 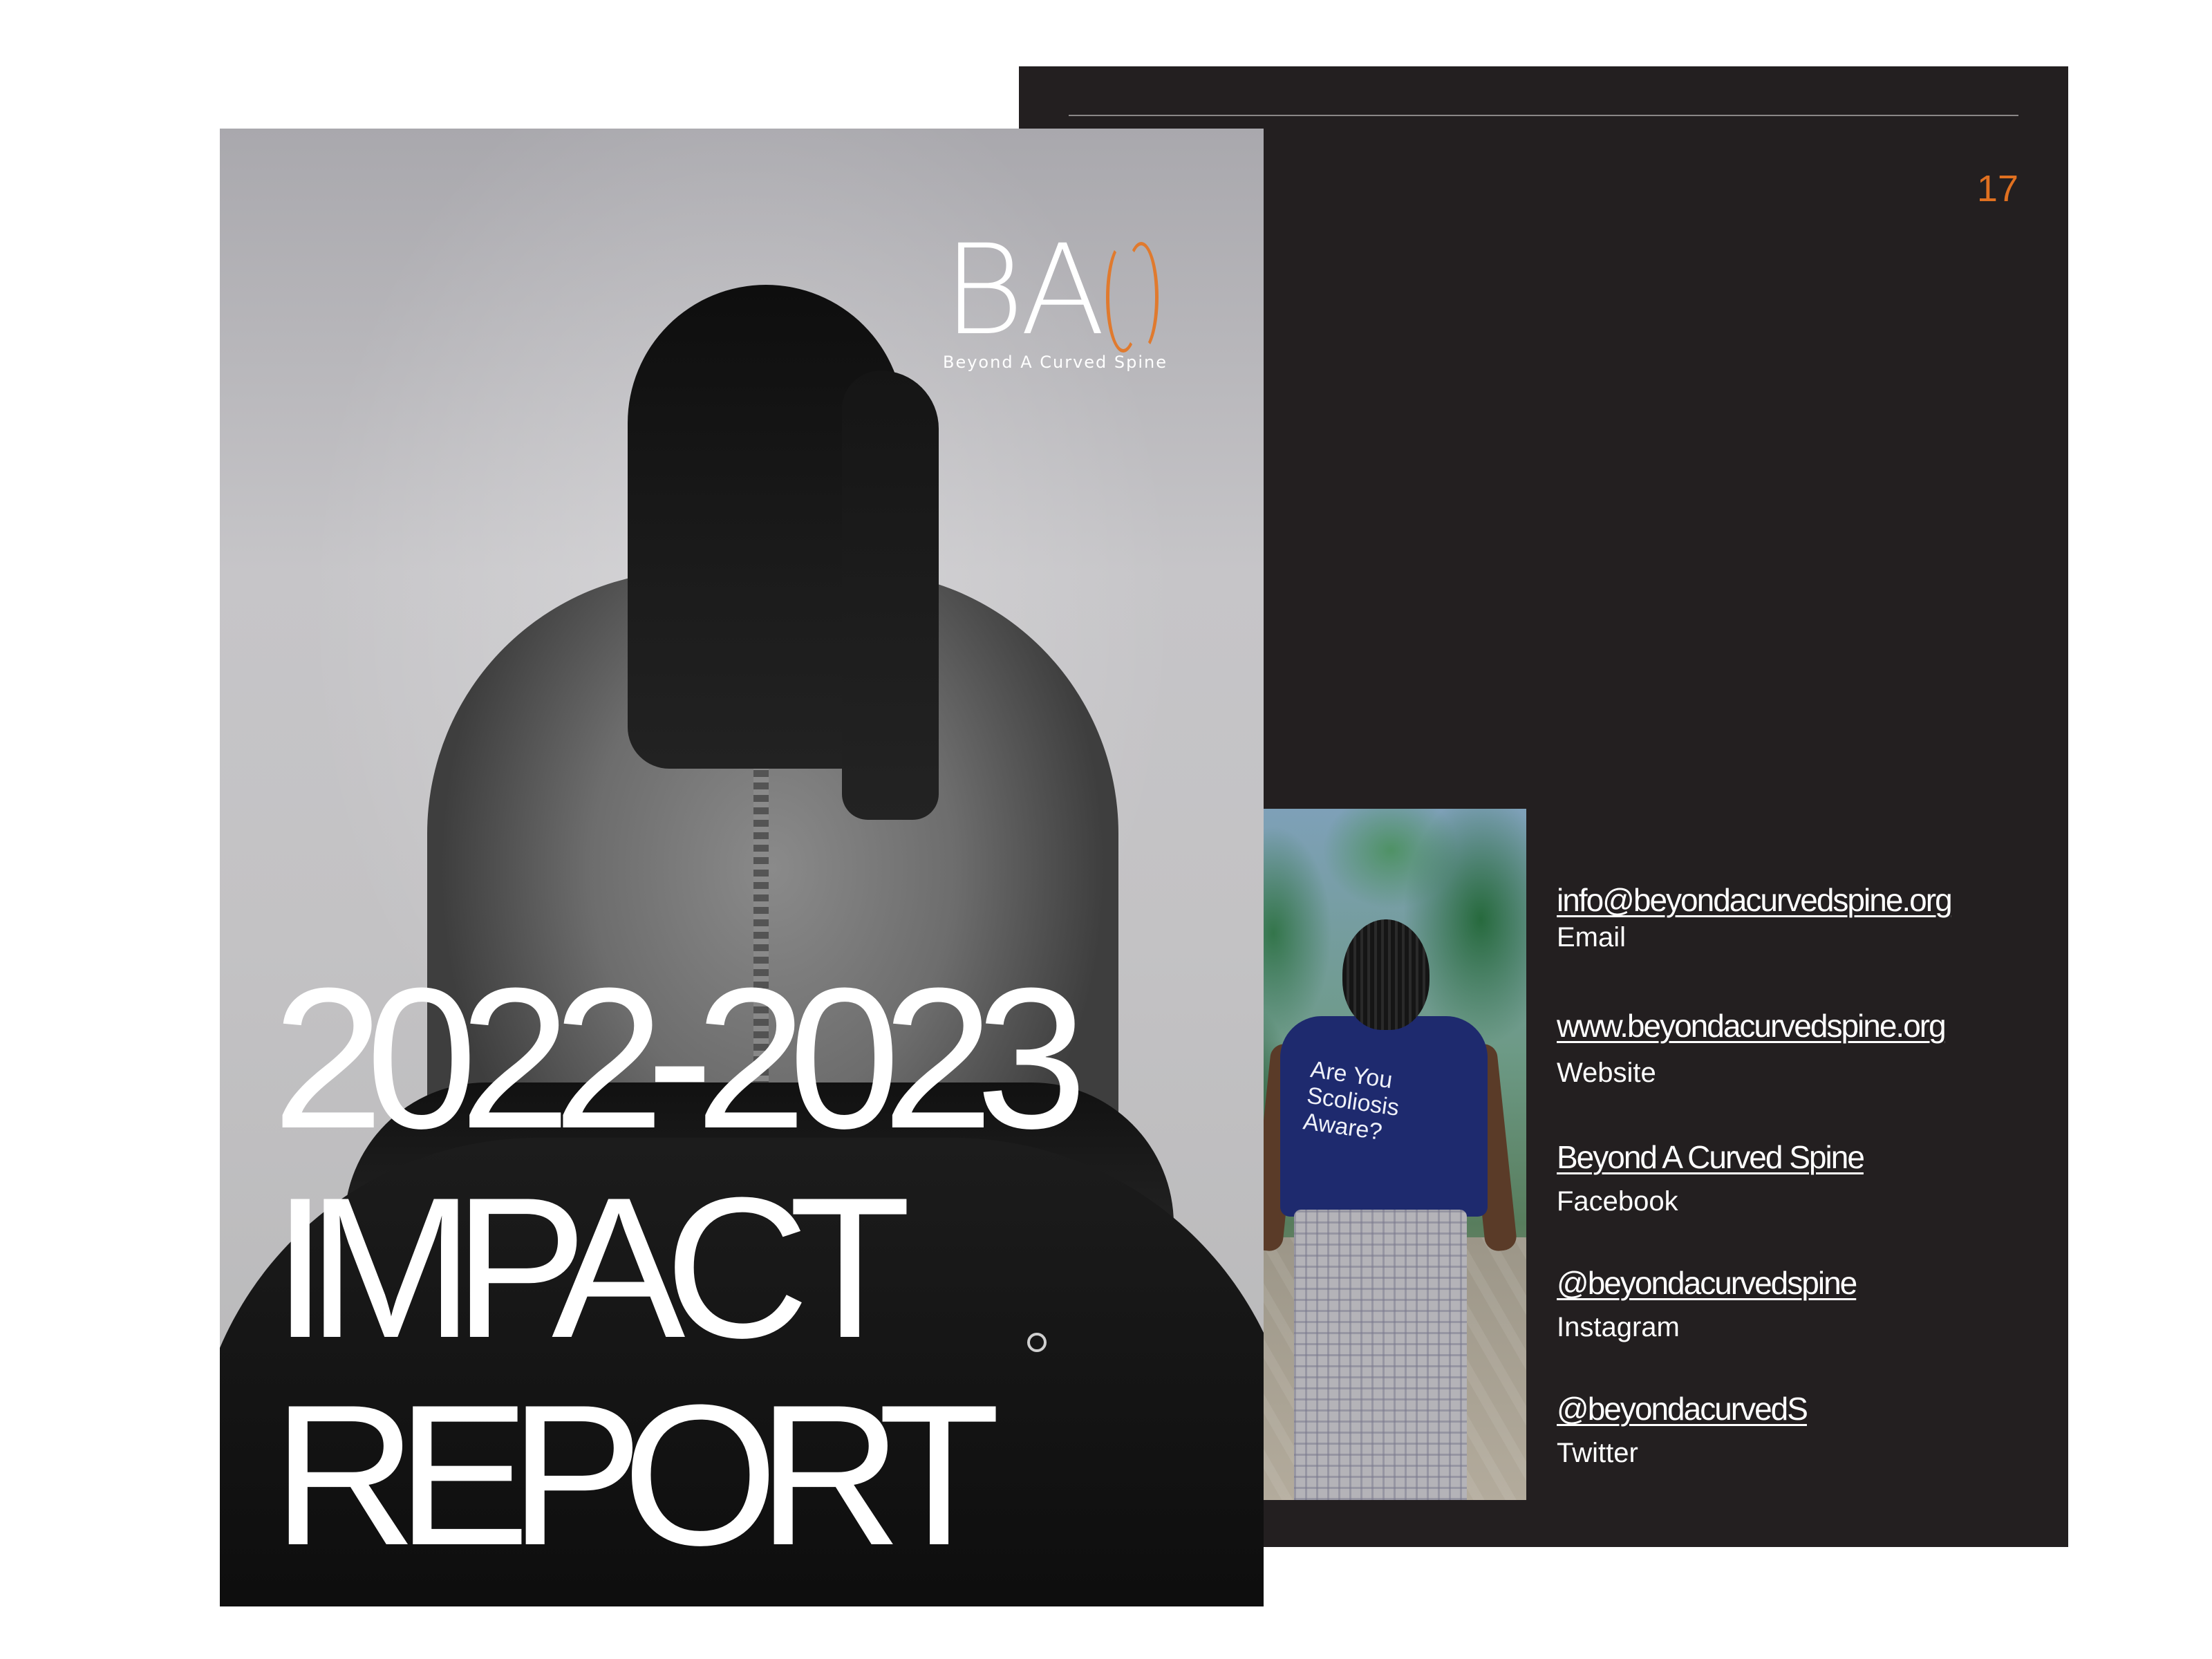 I want to click on top-rule, so click(x=1544, y=116).